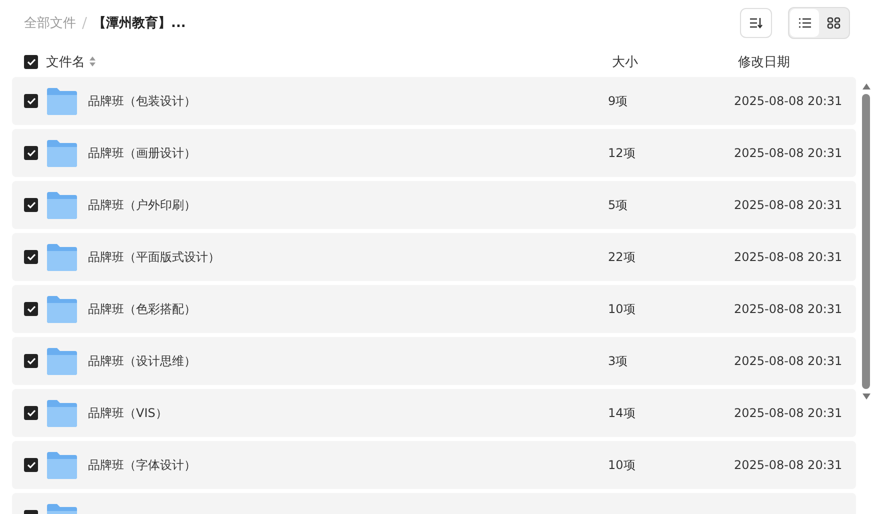  Describe the element at coordinates (618, 101) in the screenshot. I see `item-count: 9项` at that location.